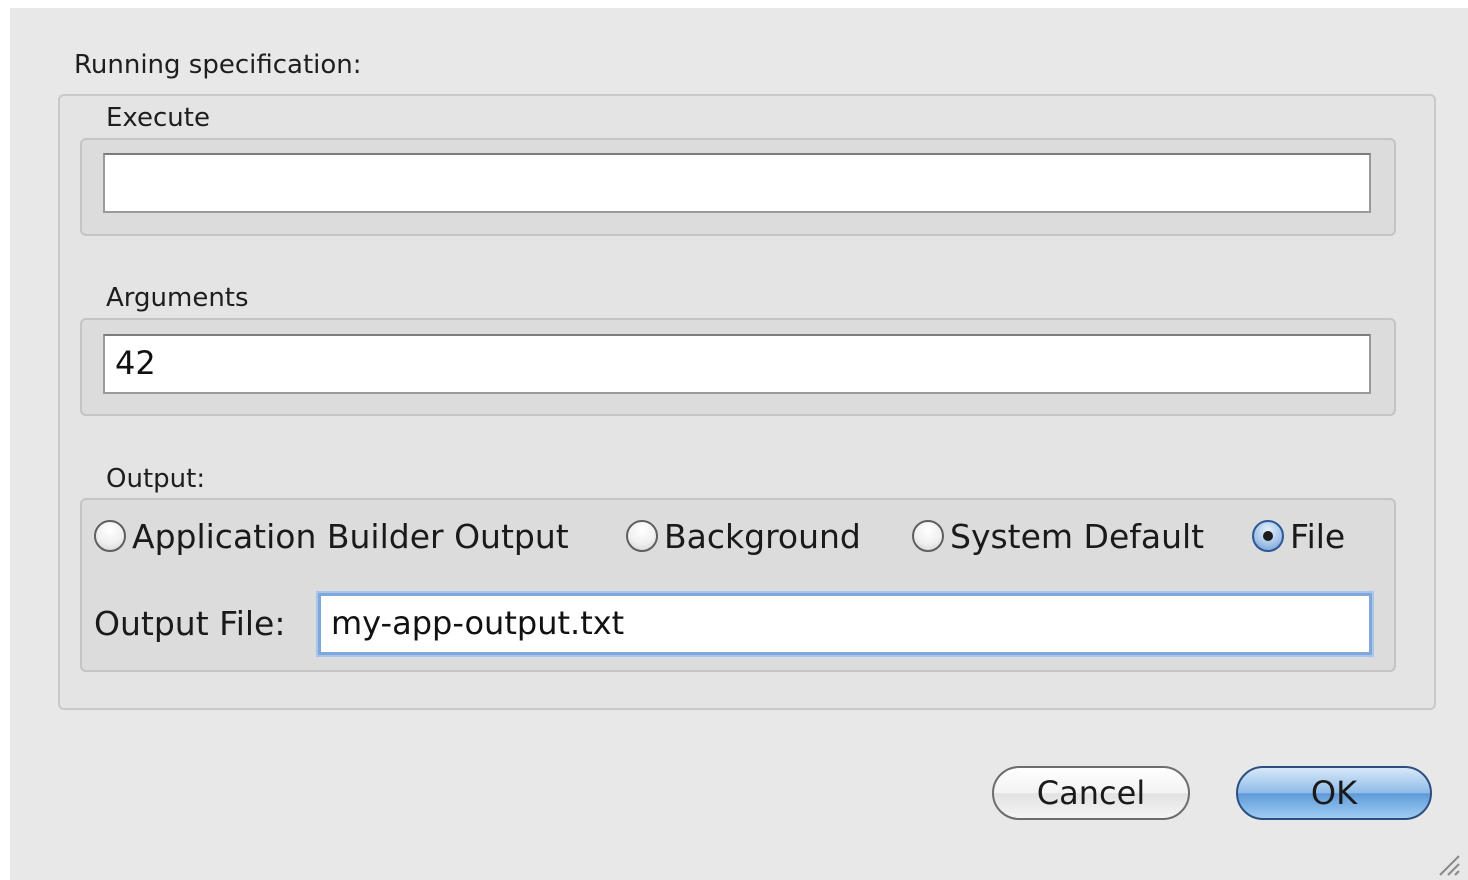 This screenshot has width=1468, height=880. I want to click on arguments-input: 42, so click(737, 364).